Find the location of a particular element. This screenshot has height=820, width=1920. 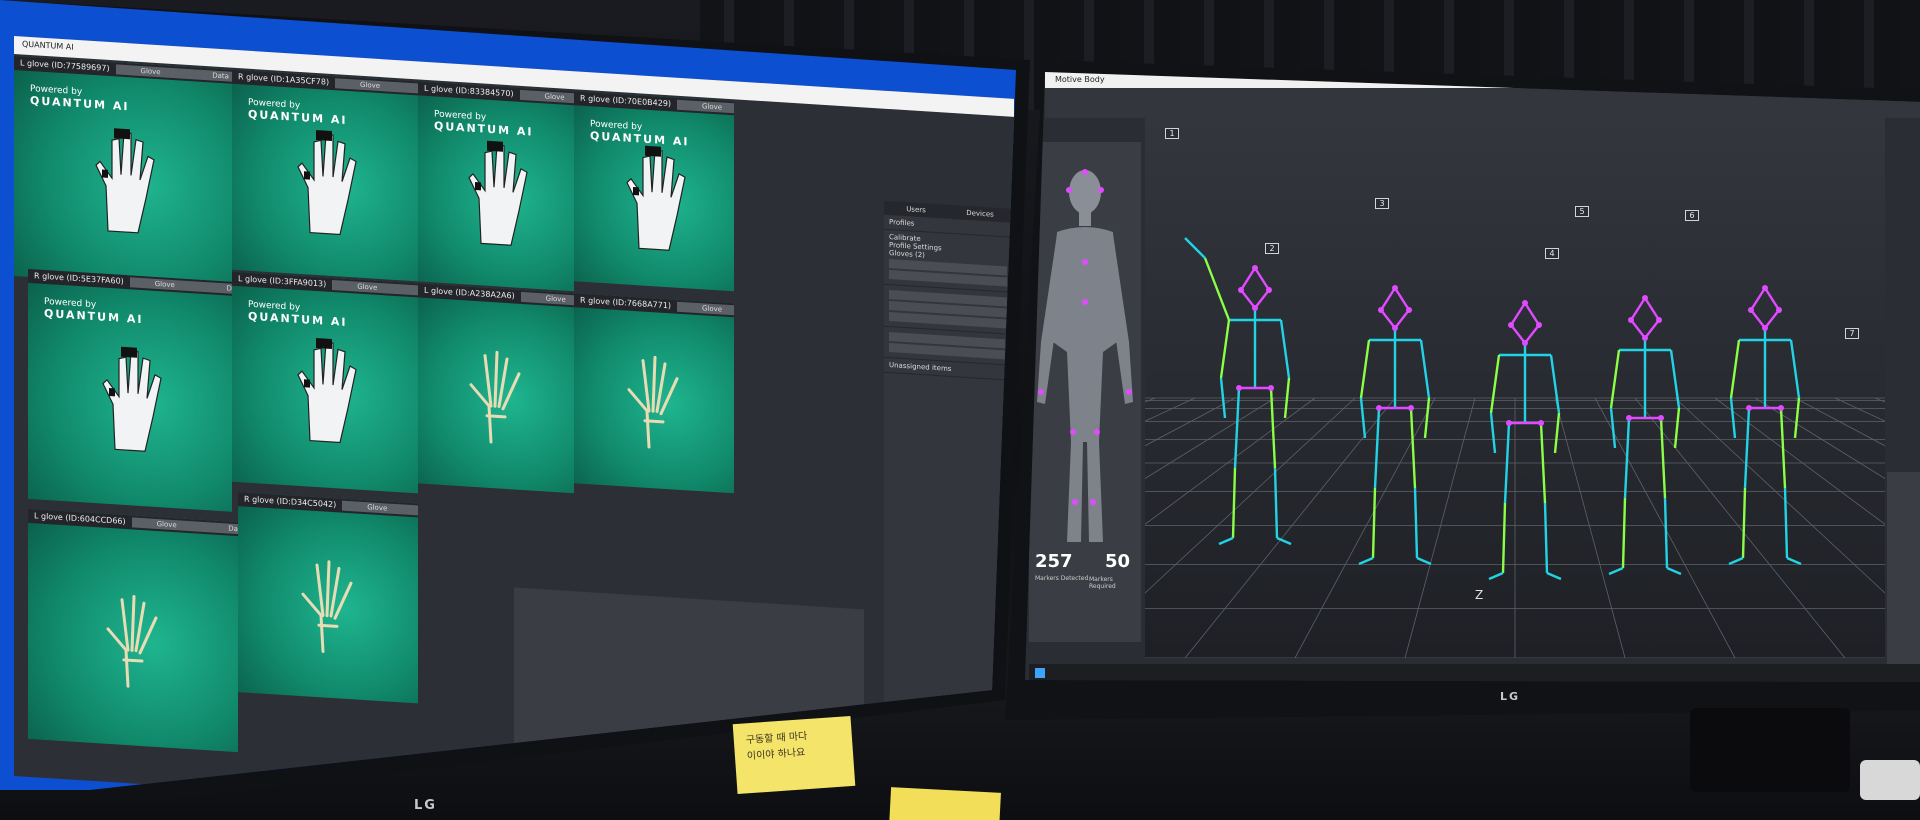

glove-pane: R glove (ID:7668A771)GloveData is located at coordinates (654, 393).